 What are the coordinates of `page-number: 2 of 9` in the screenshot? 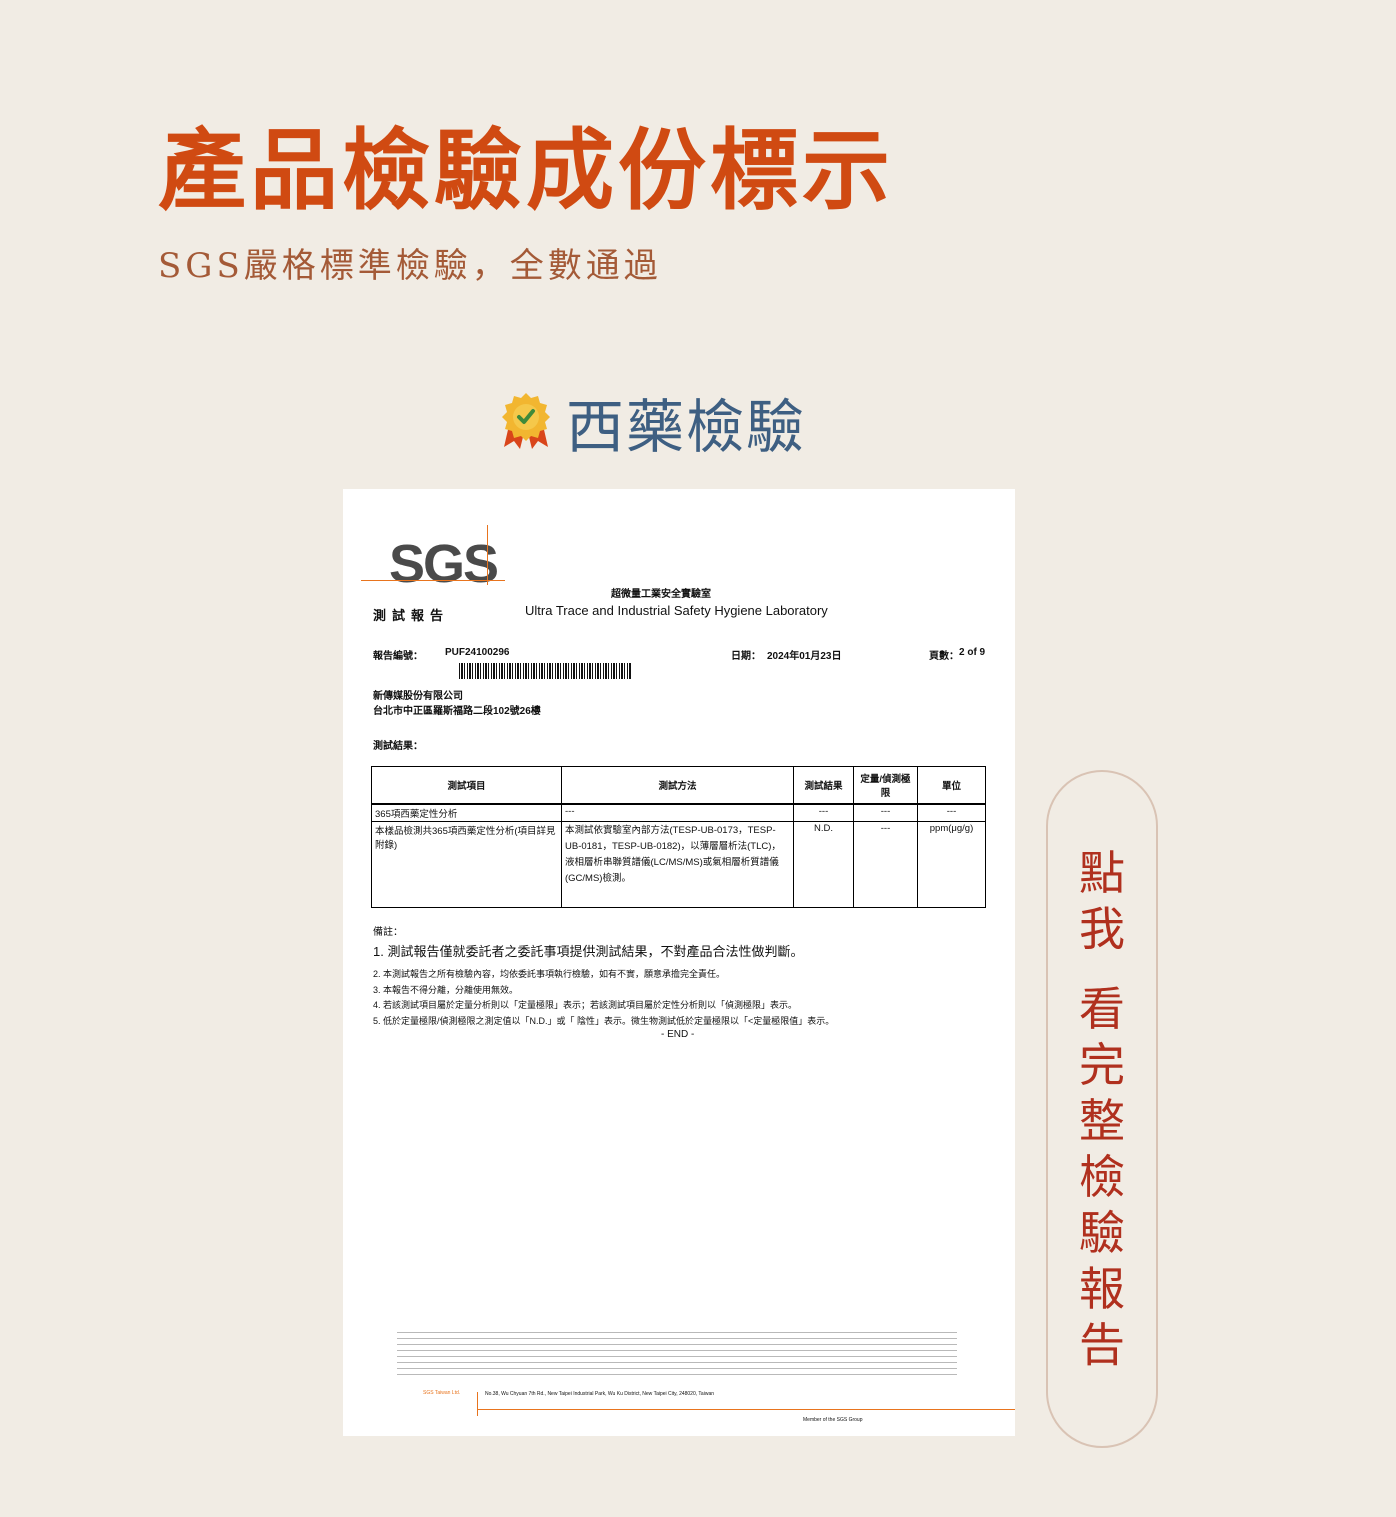 It's located at (972, 652).